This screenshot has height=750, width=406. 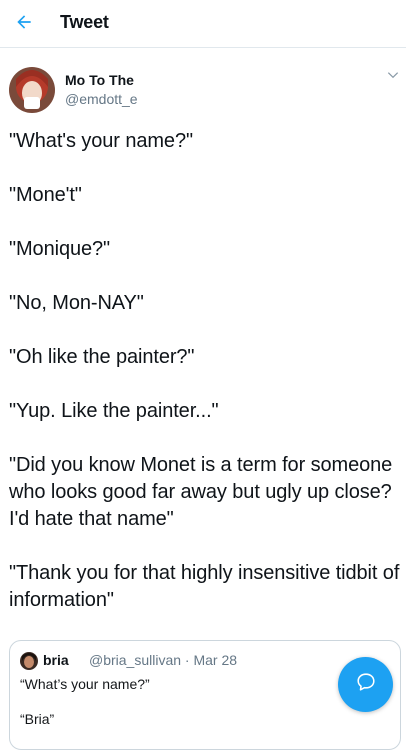 I want to click on quoted-author-name: bria, so click(x=56, y=660).